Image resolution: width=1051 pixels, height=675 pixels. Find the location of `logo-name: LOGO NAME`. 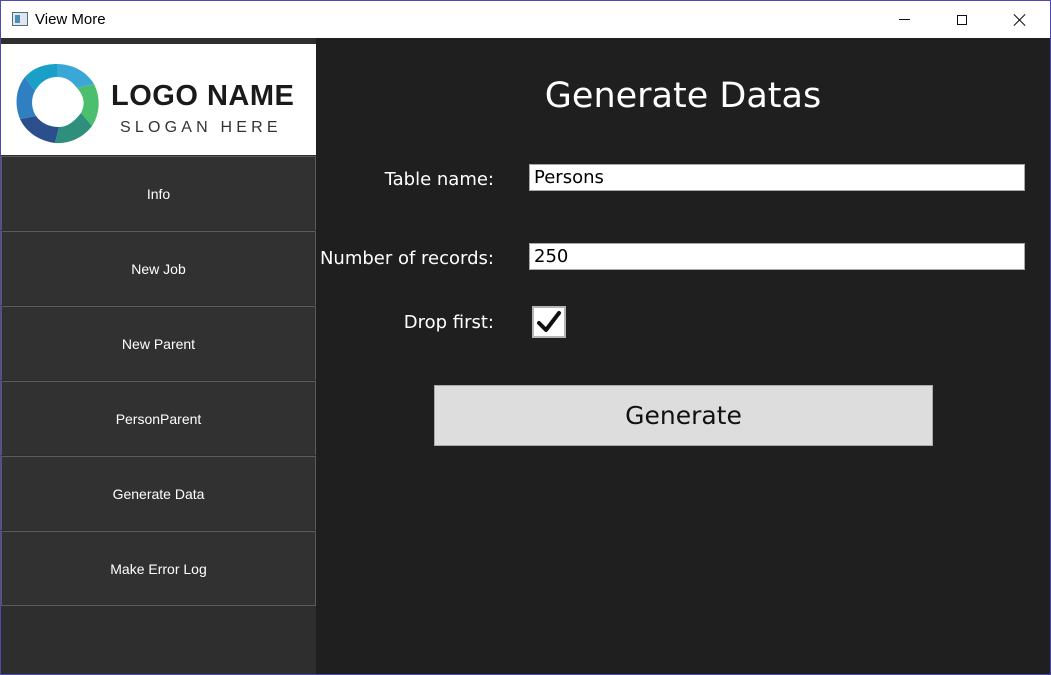

logo-name: LOGO NAME is located at coordinates (203, 96).